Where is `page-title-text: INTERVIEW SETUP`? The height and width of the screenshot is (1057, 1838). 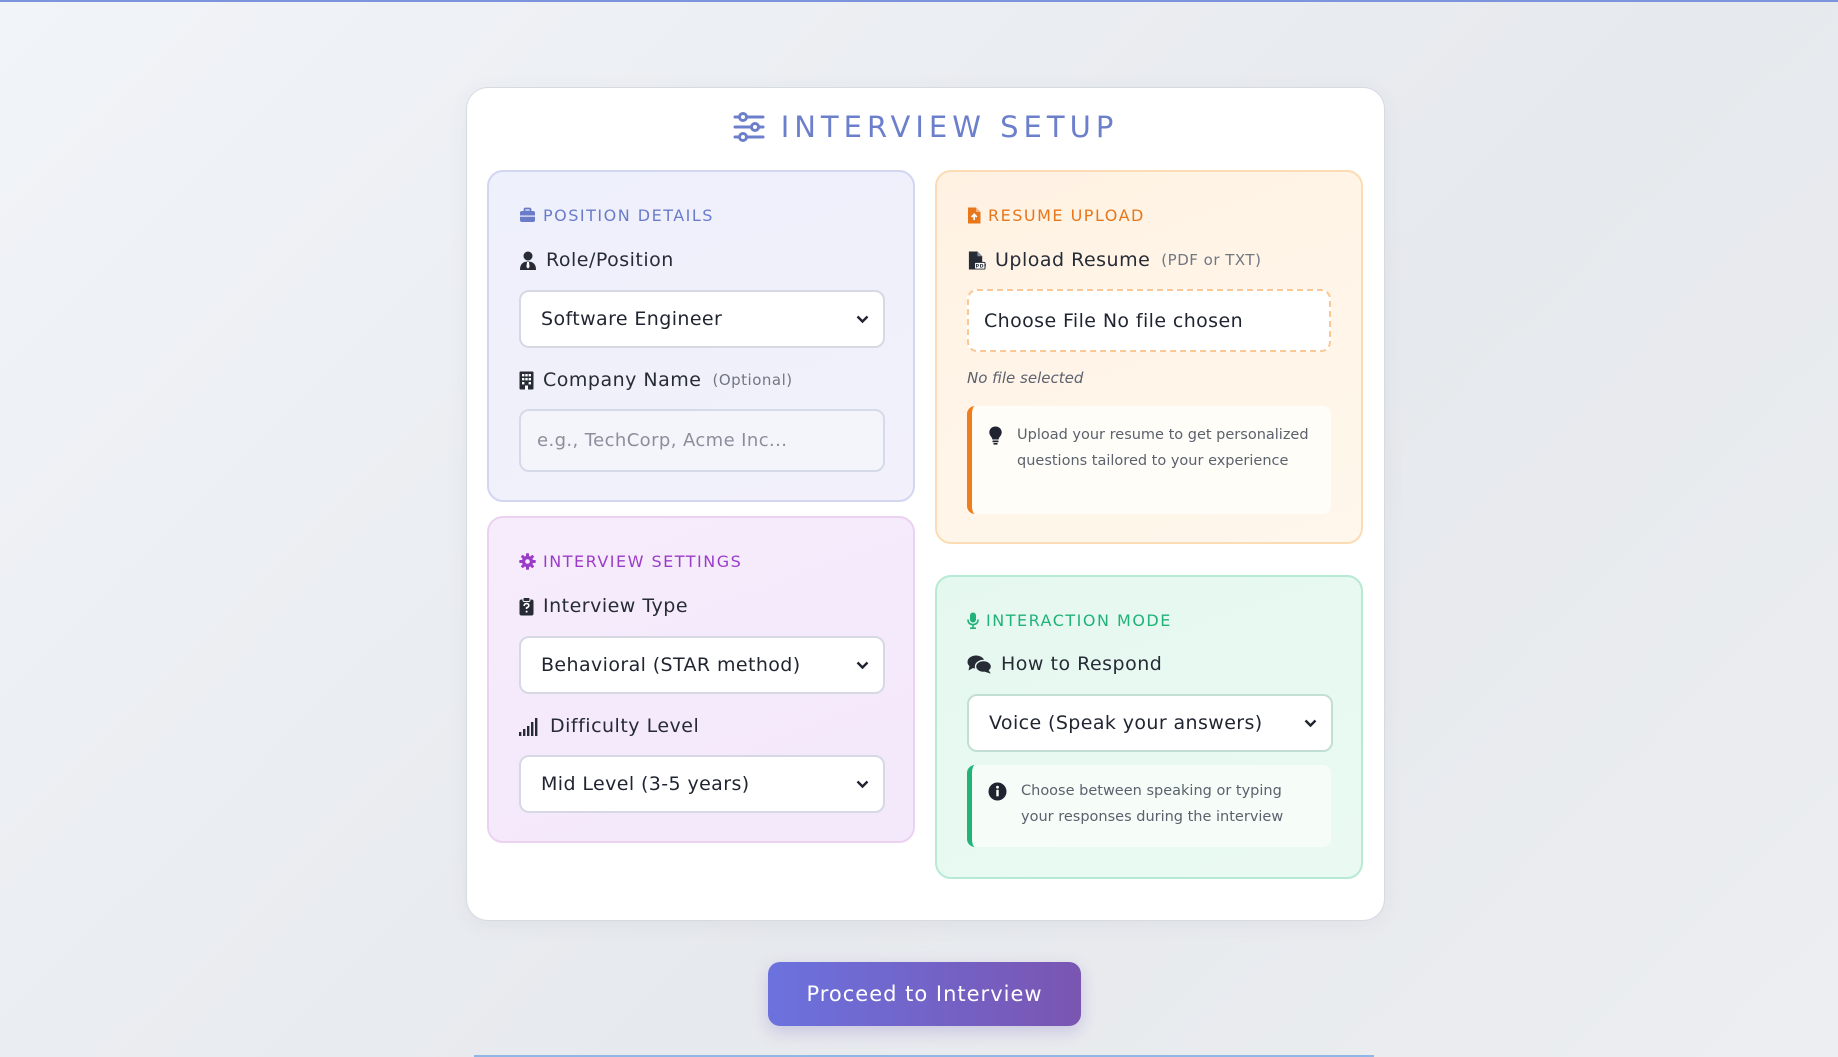
page-title-text: INTERVIEW SETUP is located at coordinates (949, 127).